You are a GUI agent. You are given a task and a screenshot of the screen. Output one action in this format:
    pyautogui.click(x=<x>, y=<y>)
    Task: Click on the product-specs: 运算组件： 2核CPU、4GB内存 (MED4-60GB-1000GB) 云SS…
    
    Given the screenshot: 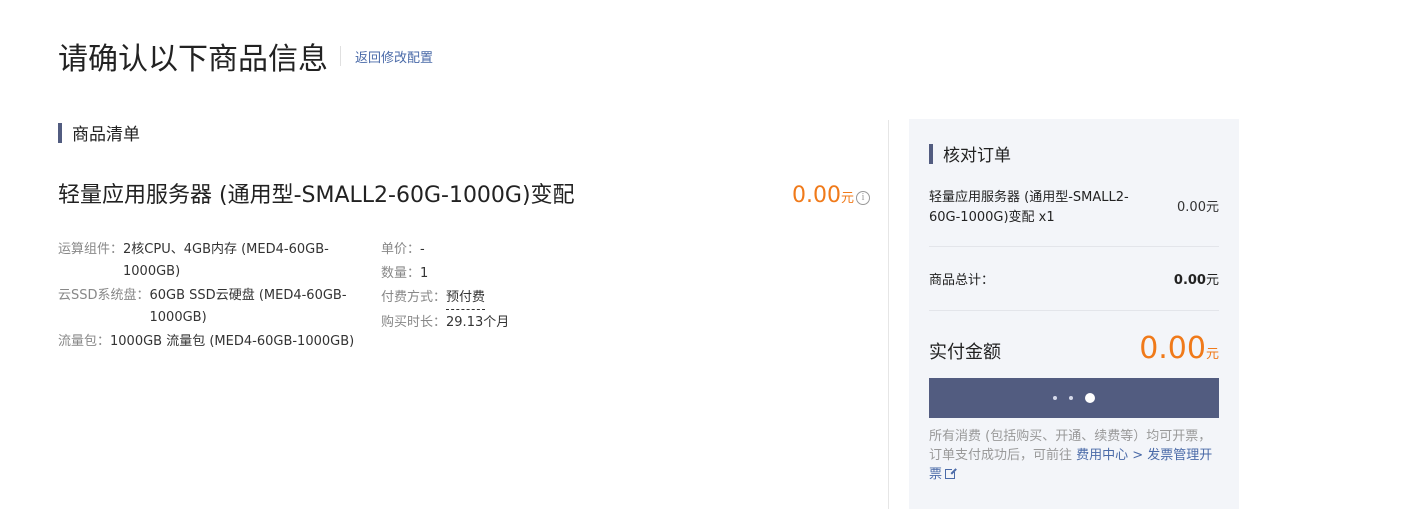 What is the action you would take?
    pyautogui.click(x=464, y=297)
    